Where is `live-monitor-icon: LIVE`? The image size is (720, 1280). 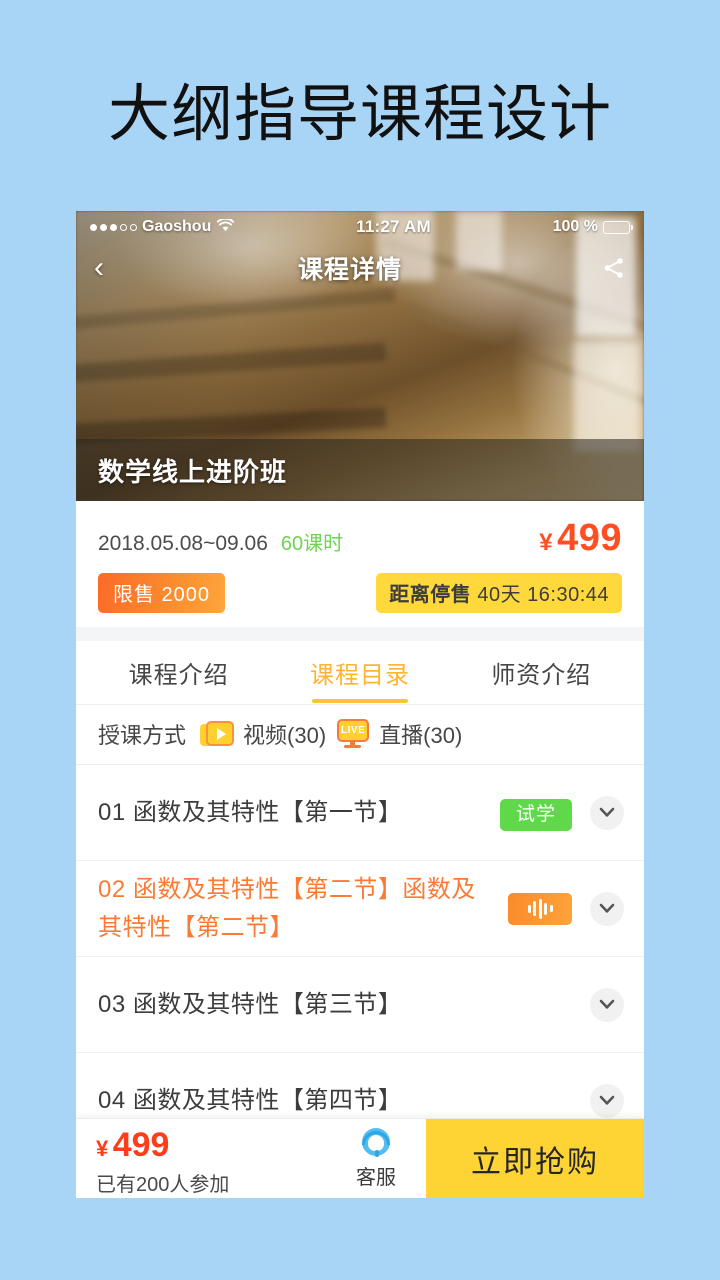 live-monitor-icon: LIVE is located at coordinates (353, 734).